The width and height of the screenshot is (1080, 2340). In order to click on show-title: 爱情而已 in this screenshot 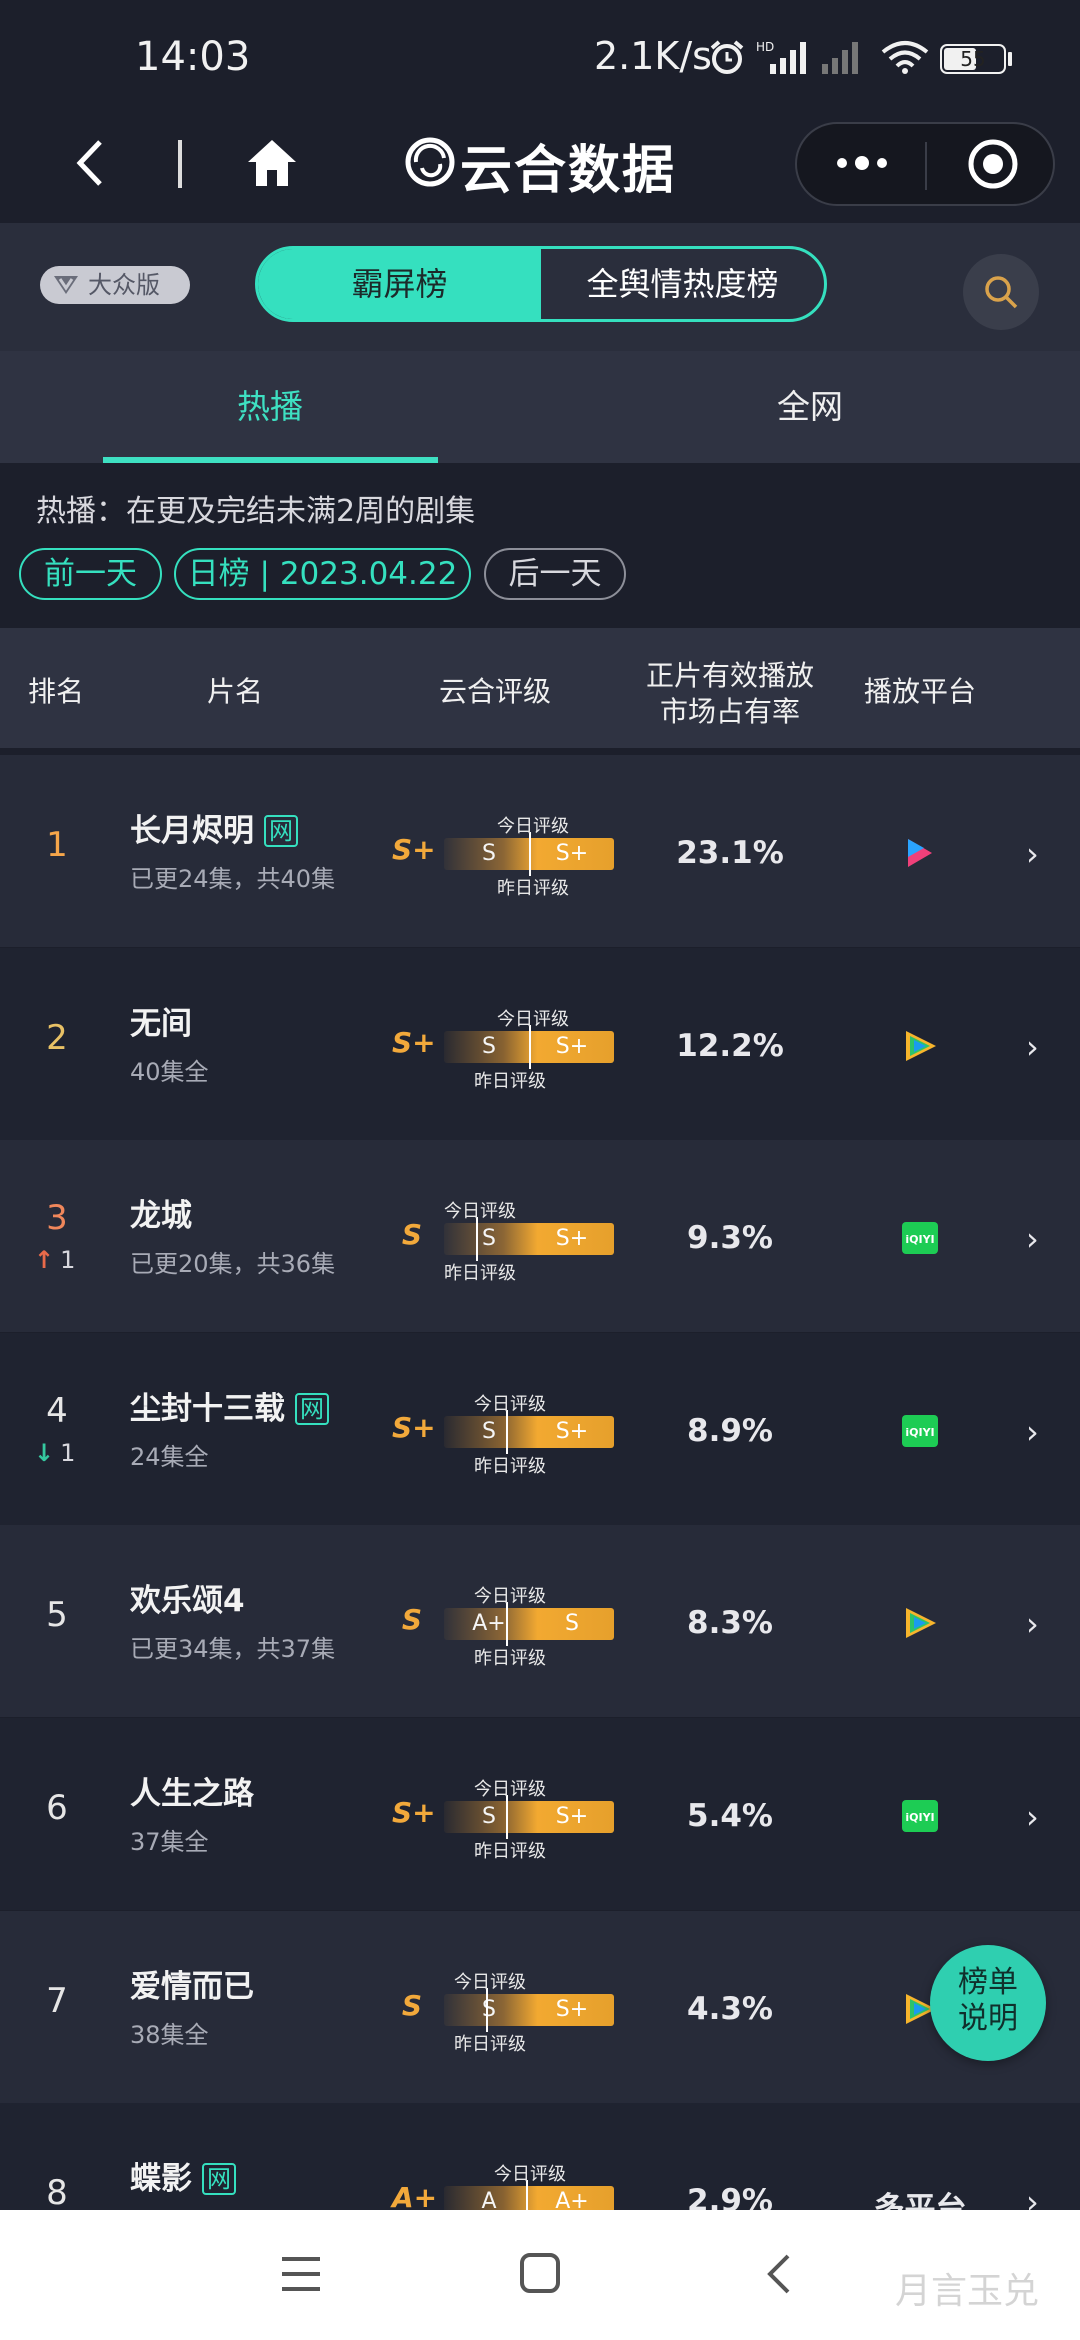, I will do `click(192, 1983)`.